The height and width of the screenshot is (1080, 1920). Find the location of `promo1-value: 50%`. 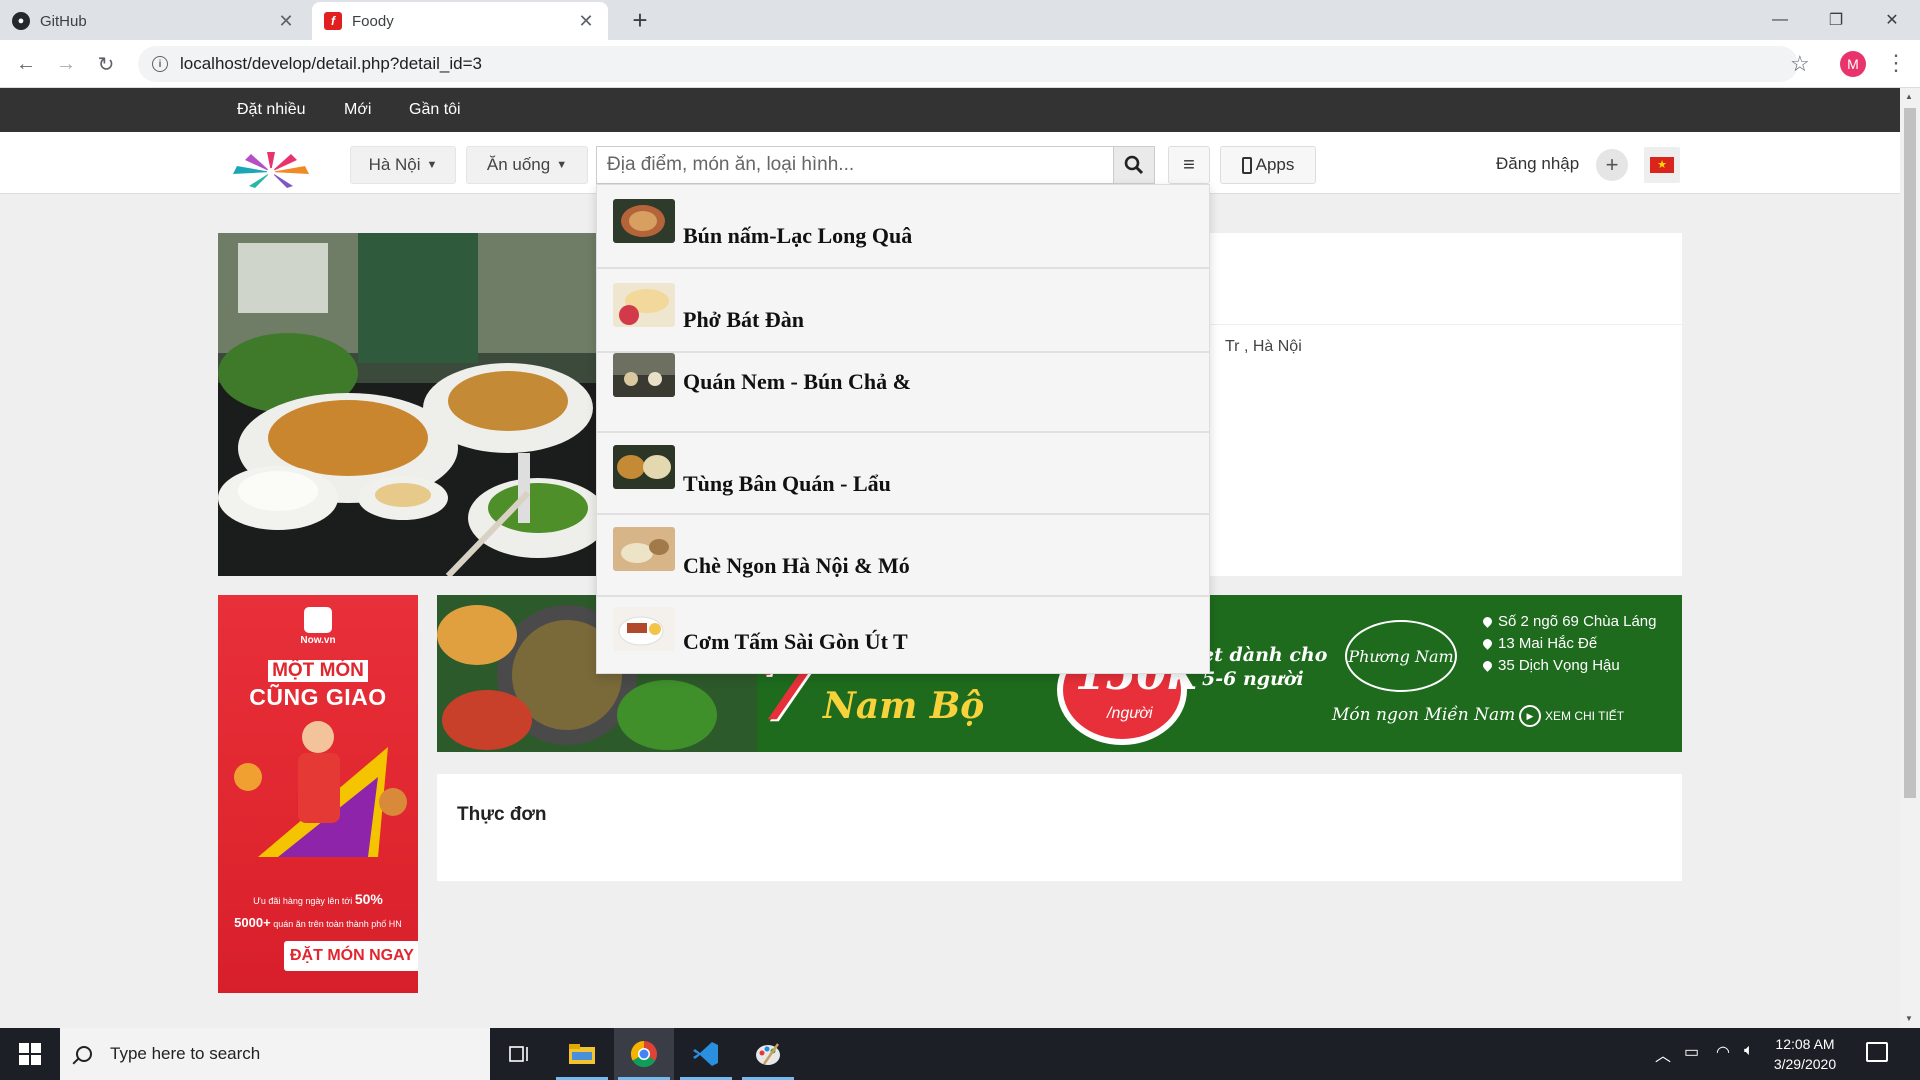

promo1-value: 50% is located at coordinates (368, 899).